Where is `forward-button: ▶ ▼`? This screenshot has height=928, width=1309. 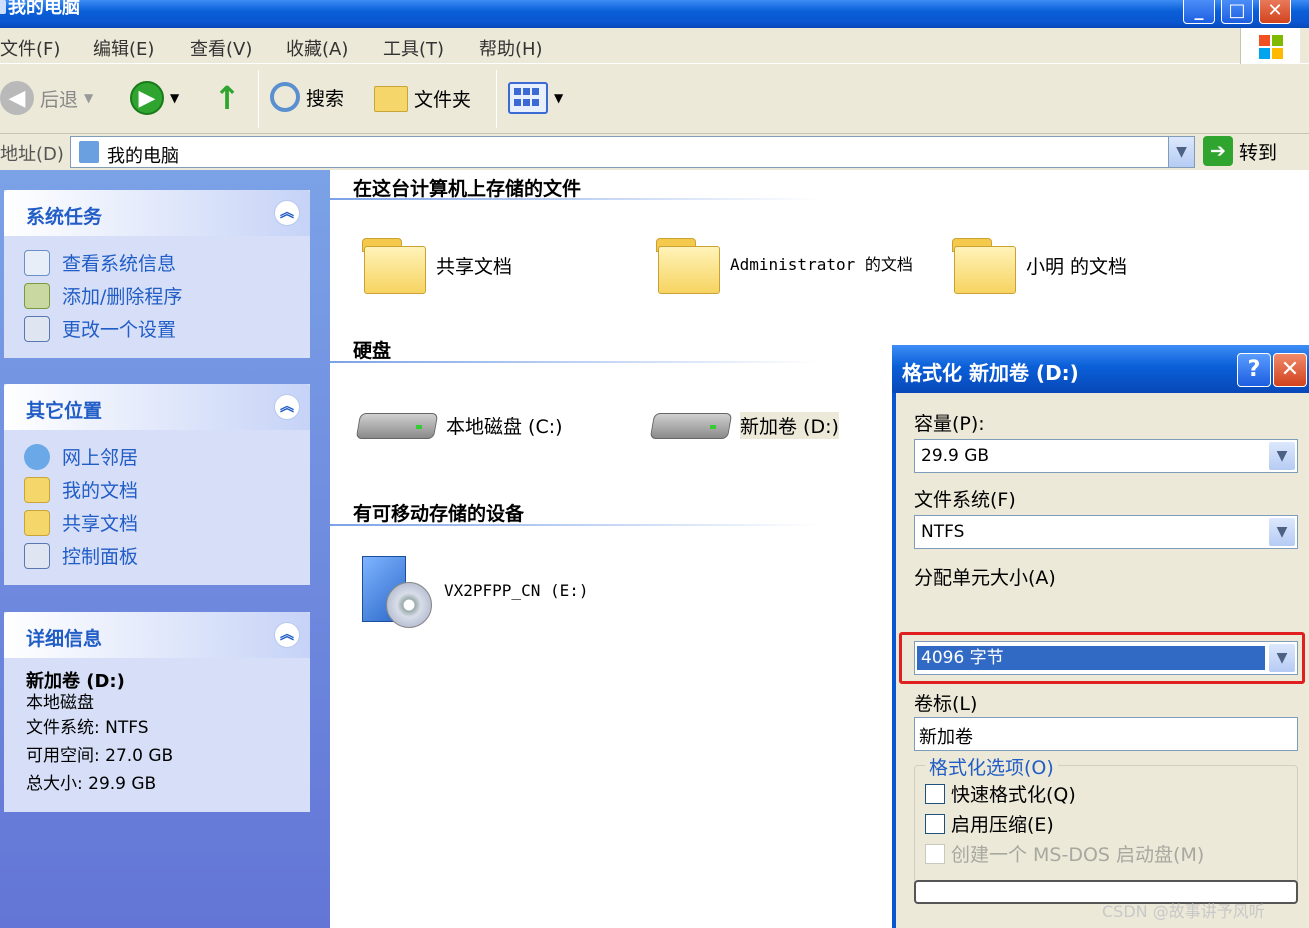 forward-button: ▶ ▼ is located at coordinates (154, 98).